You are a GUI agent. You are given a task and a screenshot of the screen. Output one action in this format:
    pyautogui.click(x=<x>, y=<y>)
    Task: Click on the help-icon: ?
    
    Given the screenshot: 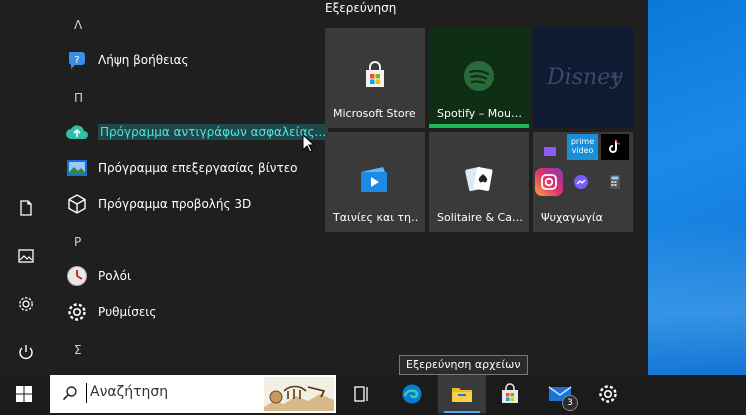 What is the action you would take?
    pyautogui.click(x=77, y=60)
    